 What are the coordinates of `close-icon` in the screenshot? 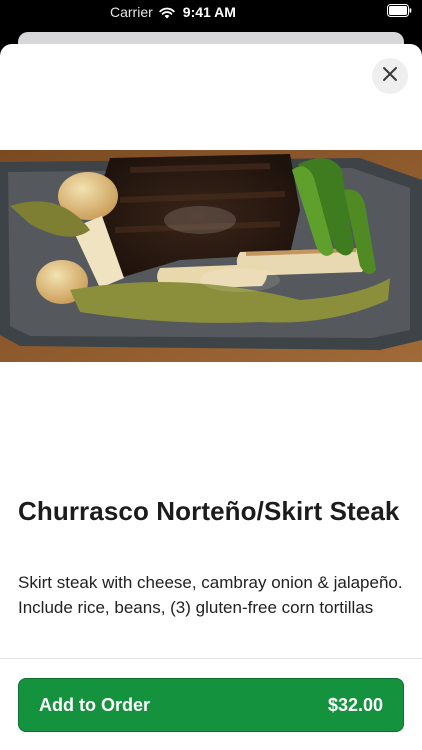 It's located at (390, 76).